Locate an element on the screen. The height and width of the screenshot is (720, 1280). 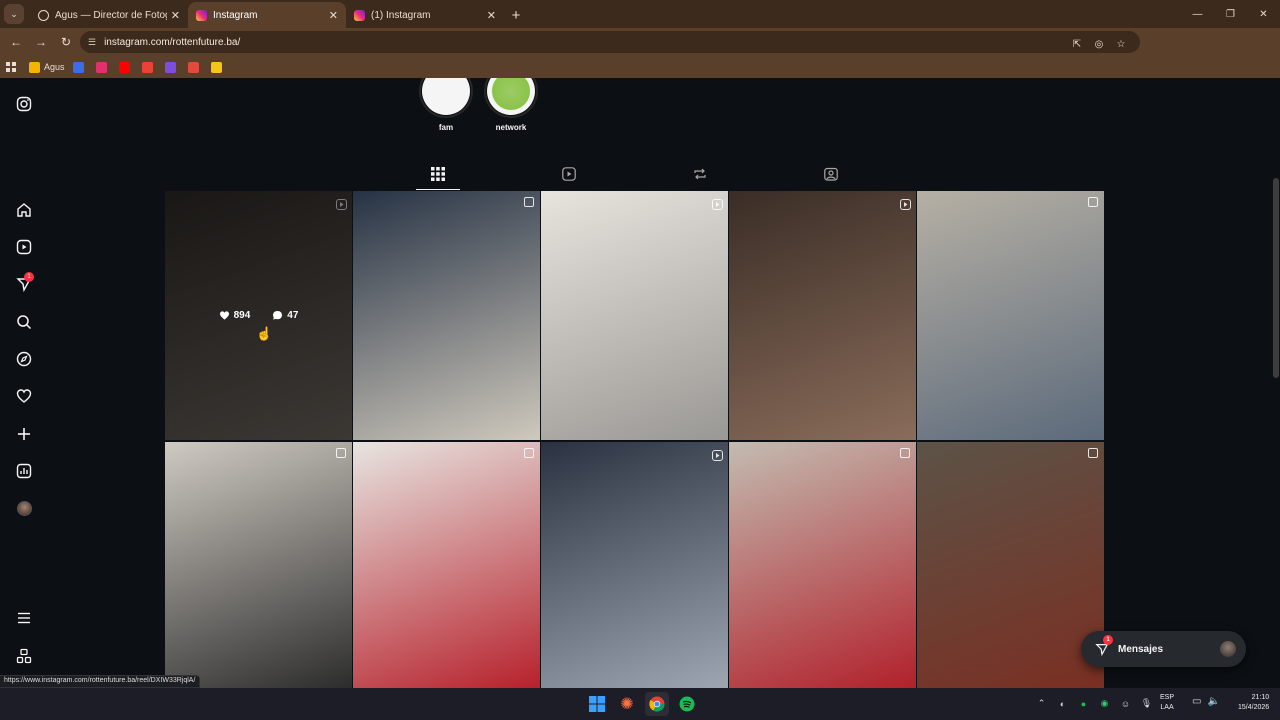
notification-badge: 1 is located at coordinates (29, 277).